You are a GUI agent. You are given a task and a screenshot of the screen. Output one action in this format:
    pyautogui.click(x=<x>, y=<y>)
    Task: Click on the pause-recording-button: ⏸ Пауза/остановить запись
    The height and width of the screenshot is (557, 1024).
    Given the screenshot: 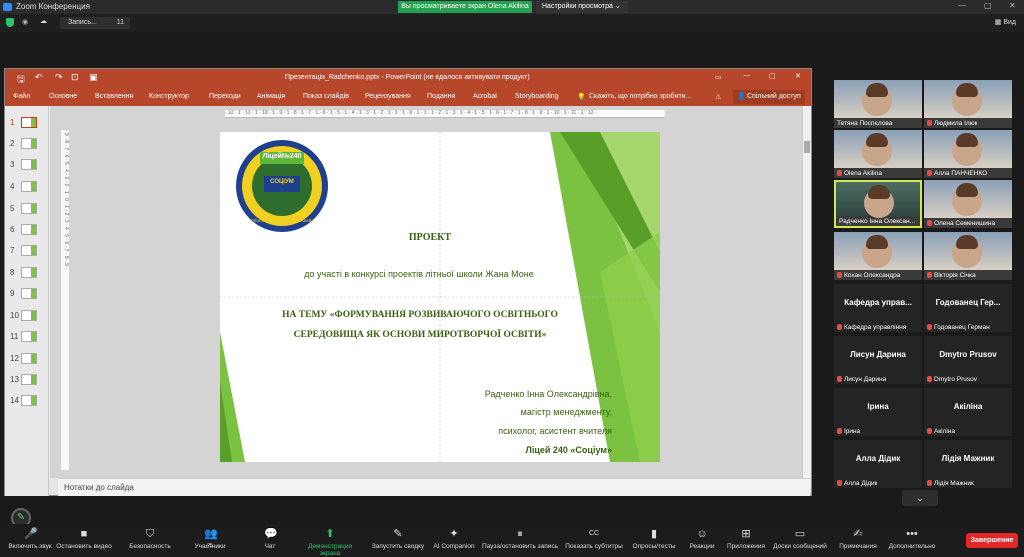 What is the action you would take?
    pyautogui.click(x=520, y=539)
    